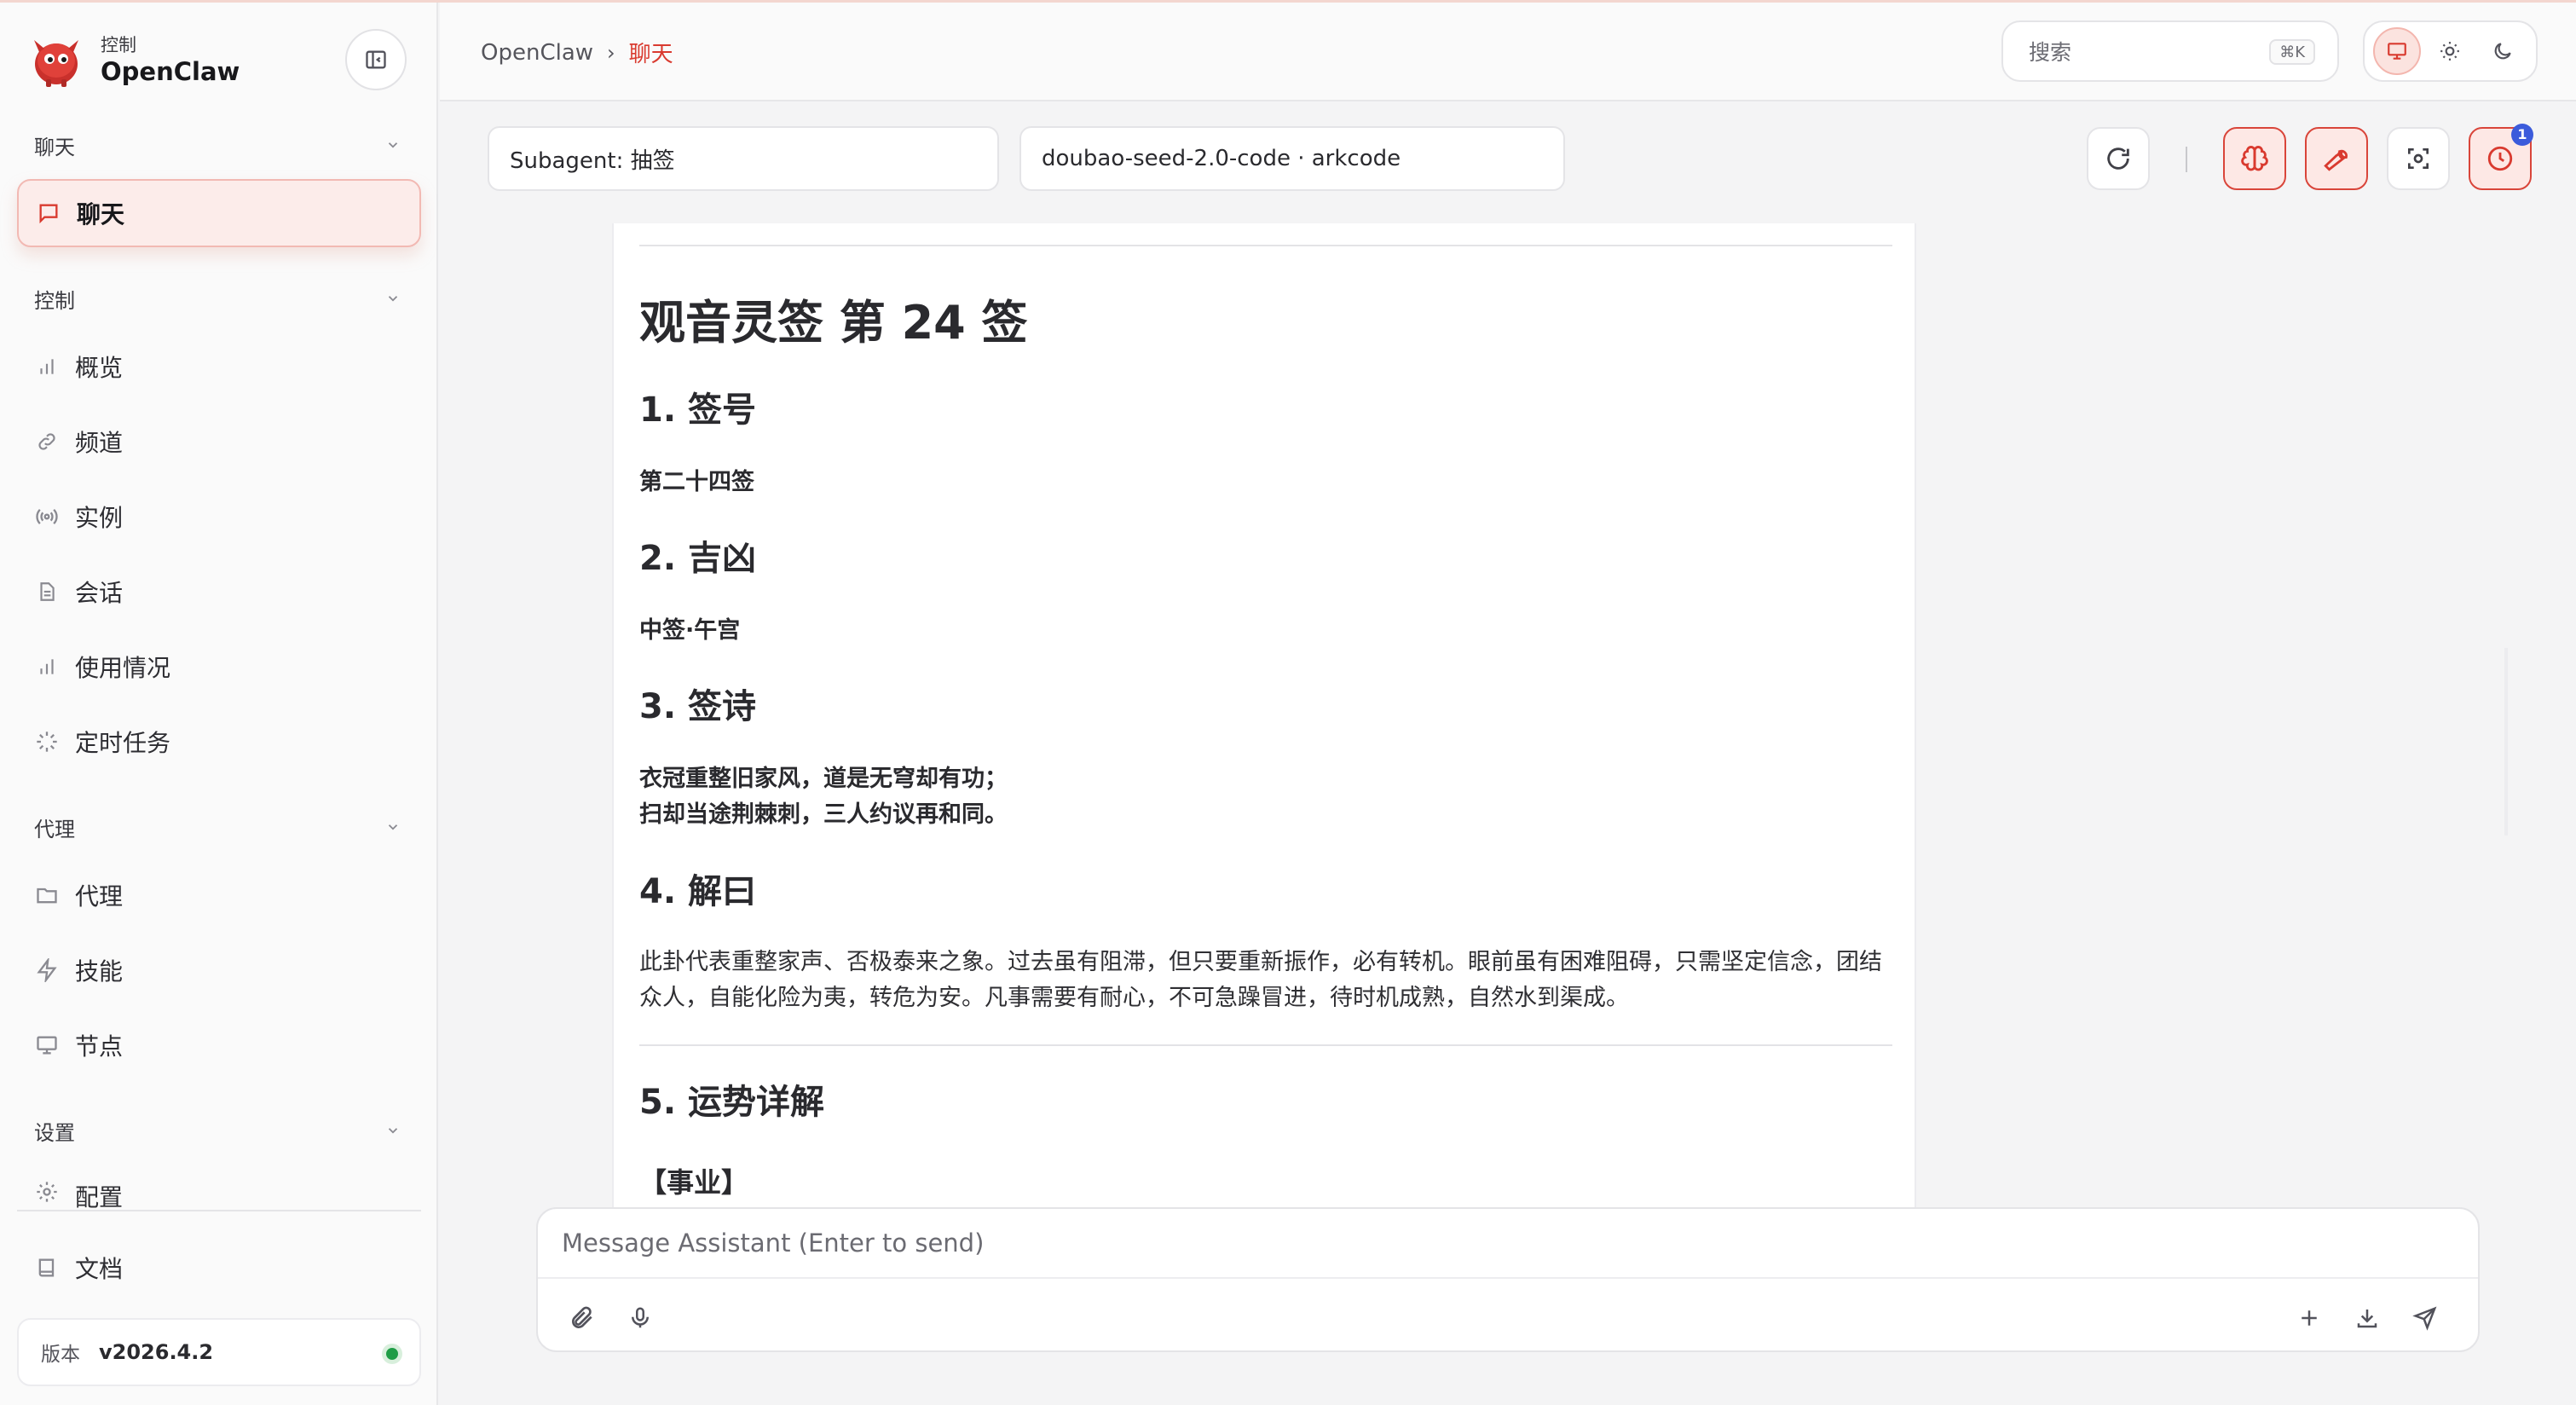  What do you see at coordinates (118, 45) in the screenshot?
I see `brand-subtitle: 控制` at bounding box center [118, 45].